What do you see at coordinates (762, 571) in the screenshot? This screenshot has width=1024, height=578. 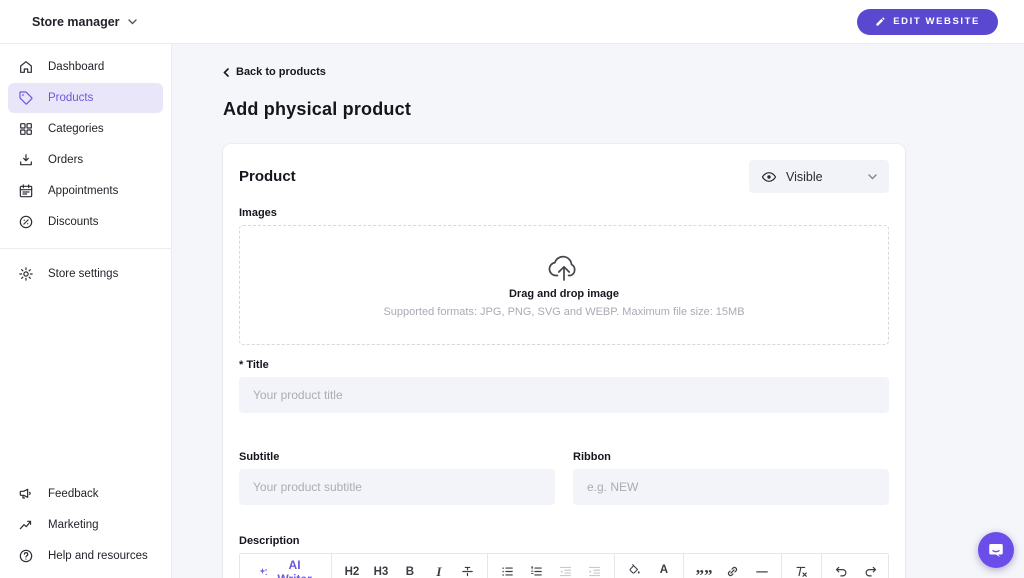 I see `horizontal-rule-icon: —` at bounding box center [762, 571].